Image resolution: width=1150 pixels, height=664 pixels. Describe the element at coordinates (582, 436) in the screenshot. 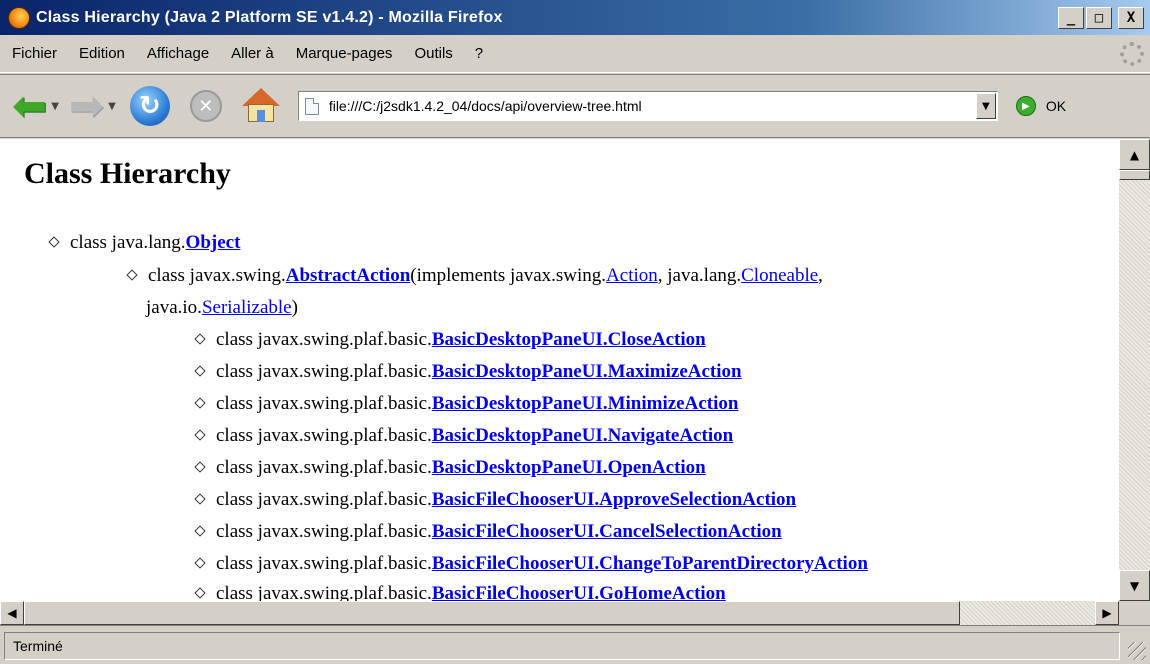

I see `class-link: BasicDesktopPaneUI.NavigateAction` at that location.